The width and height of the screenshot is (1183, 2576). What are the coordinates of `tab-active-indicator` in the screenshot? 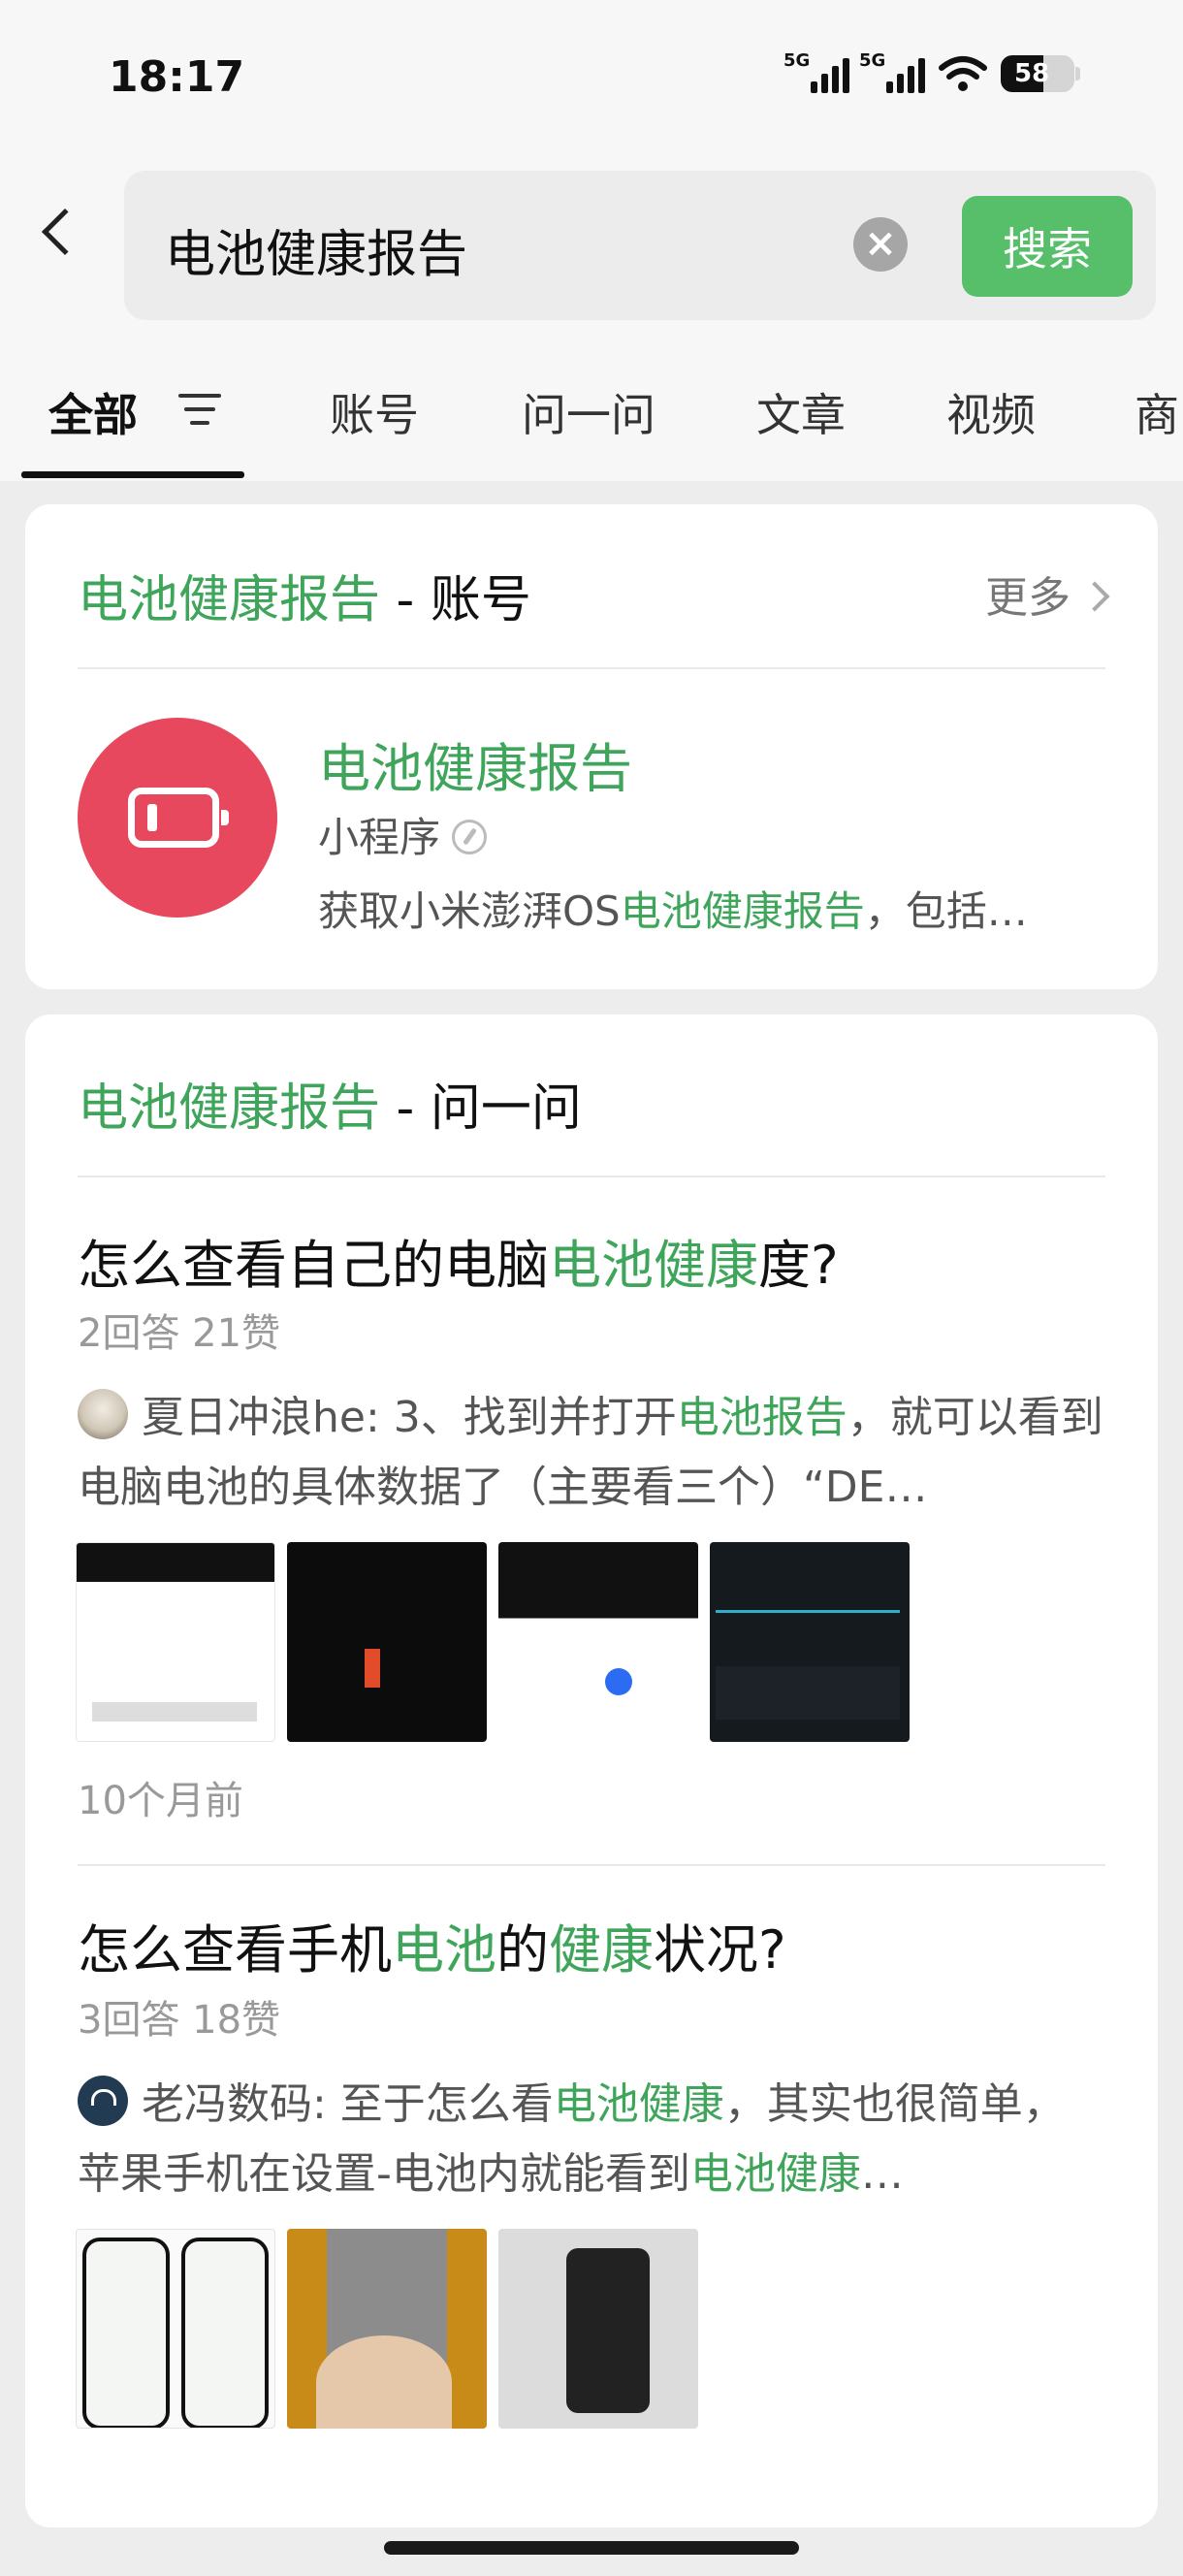 It's located at (132, 474).